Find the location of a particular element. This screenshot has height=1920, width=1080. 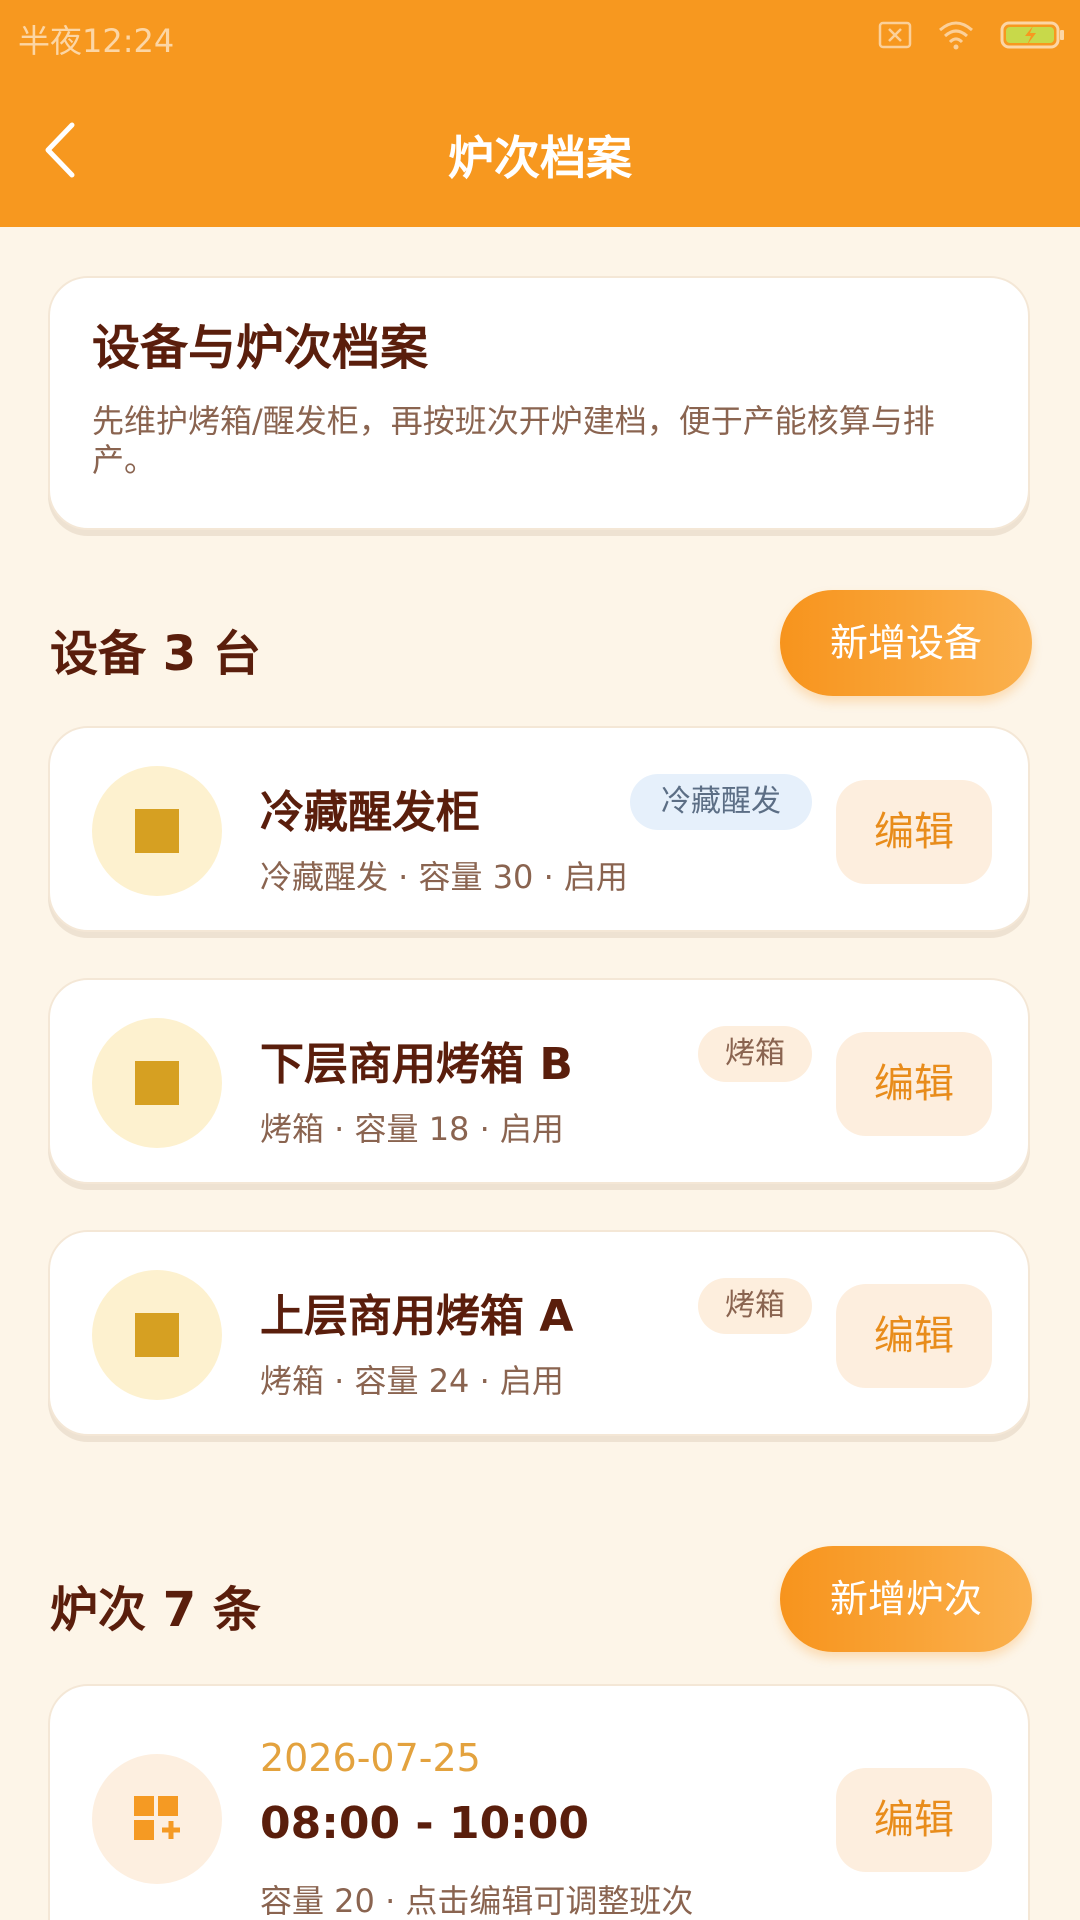

device-name: 冷藏醒发柜 is located at coordinates (370, 812).